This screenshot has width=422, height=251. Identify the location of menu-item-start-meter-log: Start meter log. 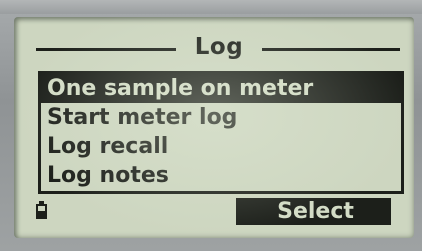
(221, 117).